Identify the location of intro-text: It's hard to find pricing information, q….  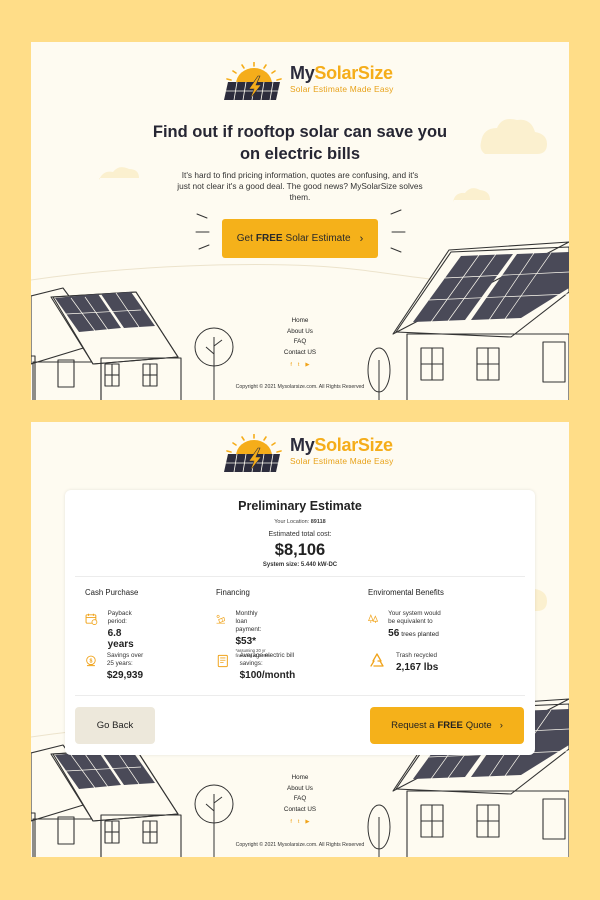
(300, 186).